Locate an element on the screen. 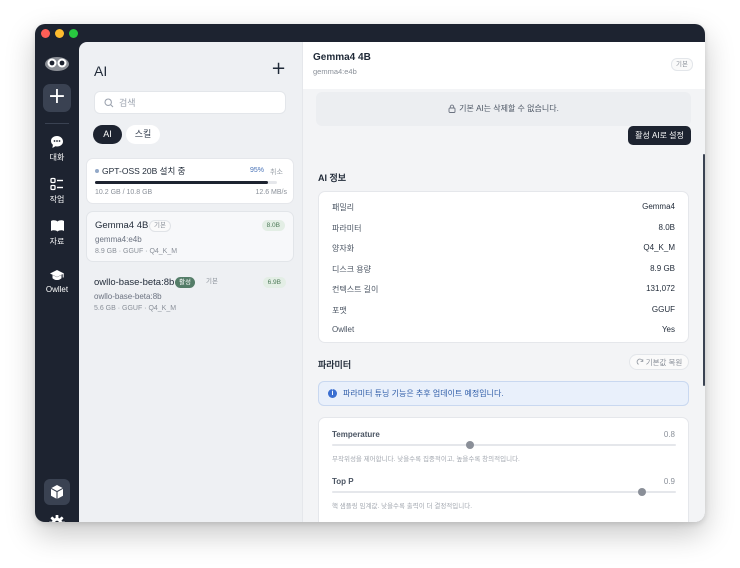 The height and width of the screenshot is (568, 740). model-meta: 8.9 GB · GGUF · Q4_K_M is located at coordinates (136, 251).